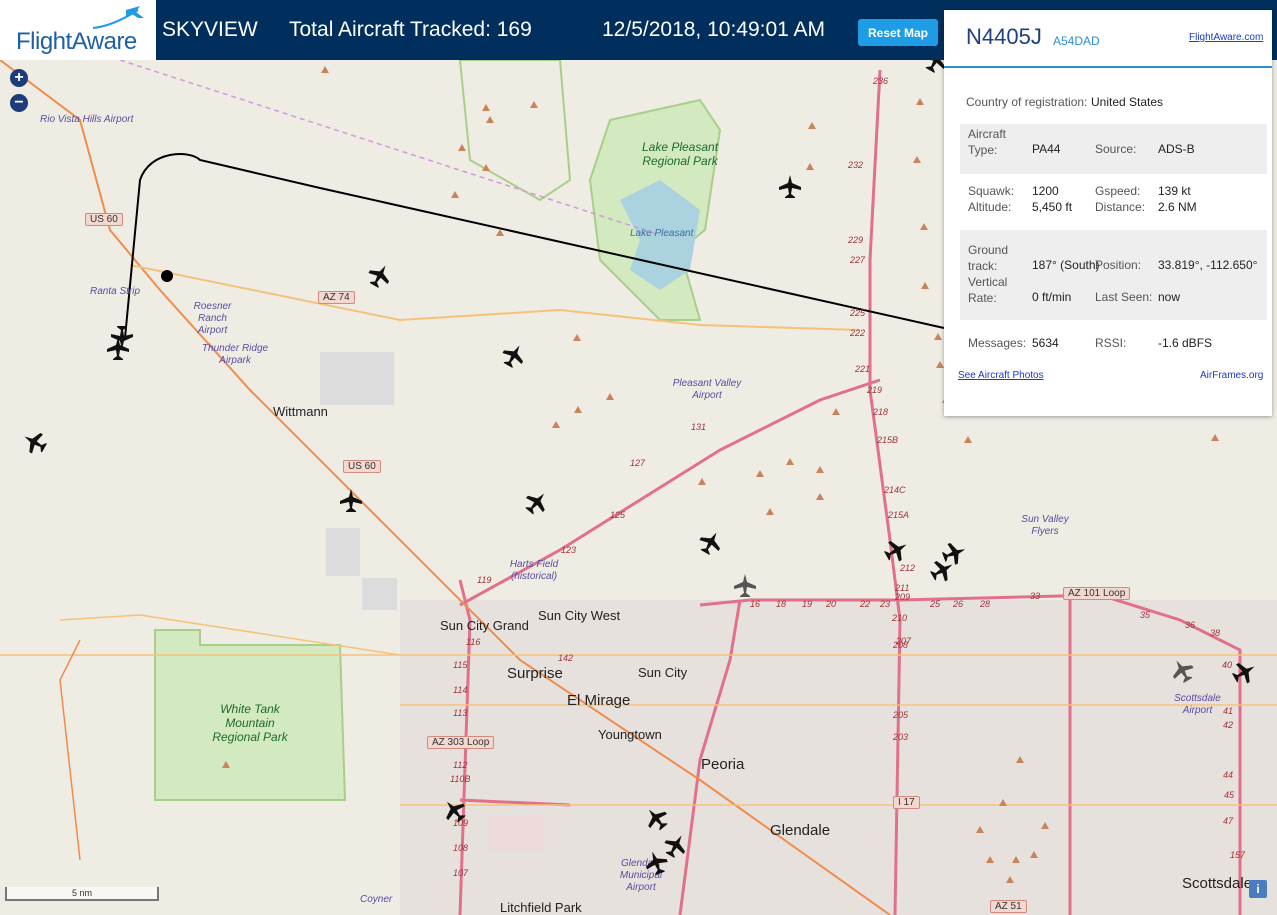 Image resolution: width=1277 pixels, height=915 pixels. I want to click on position-value: 33.819°, -112.650°, so click(1208, 265).